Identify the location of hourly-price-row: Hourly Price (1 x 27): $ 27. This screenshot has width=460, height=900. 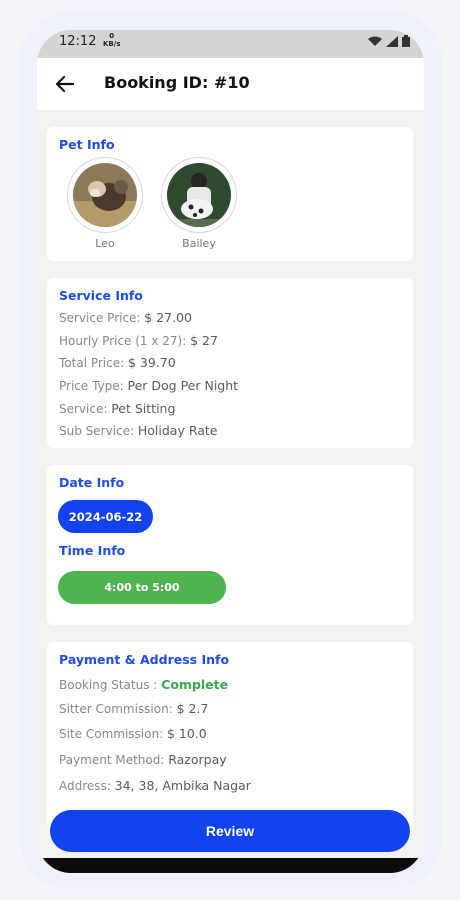
(138, 340).